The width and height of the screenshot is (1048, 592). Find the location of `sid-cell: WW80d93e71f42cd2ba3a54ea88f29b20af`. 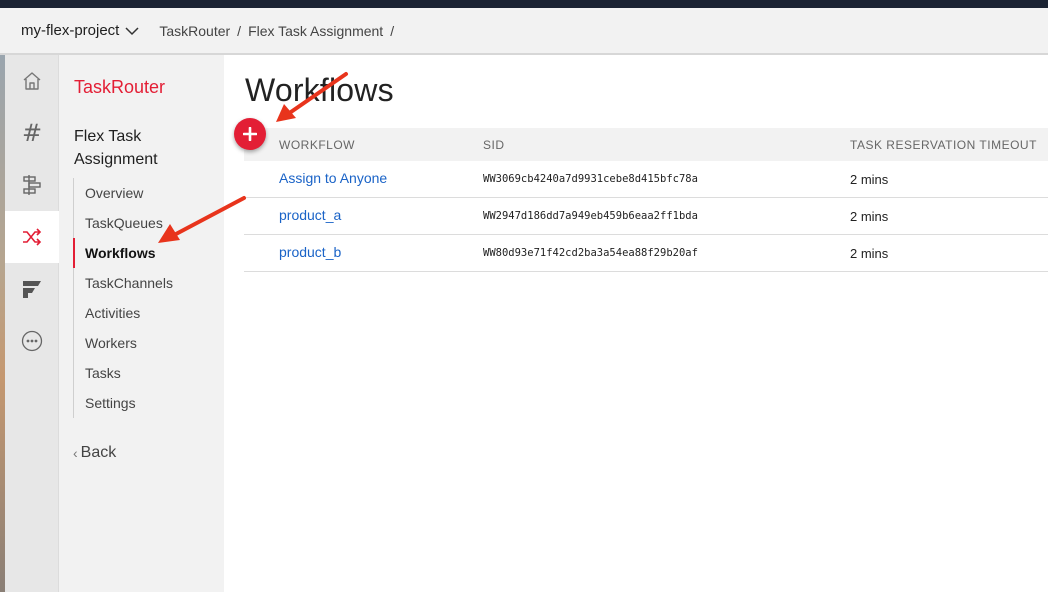

sid-cell: WW80d93e71f42cd2ba3a54ea88f29b20af is located at coordinates (590, 253).